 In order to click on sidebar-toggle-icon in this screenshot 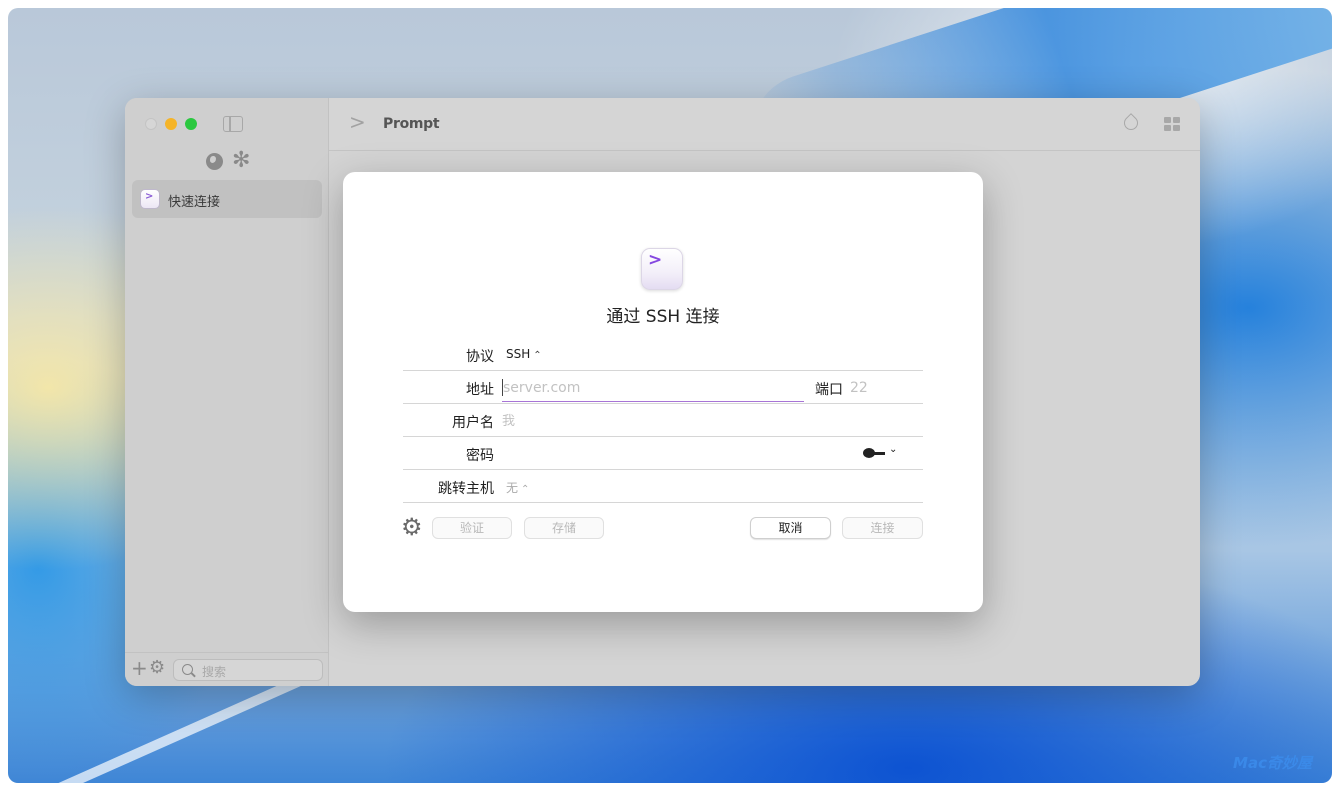, I will do `click(233, 124)`.